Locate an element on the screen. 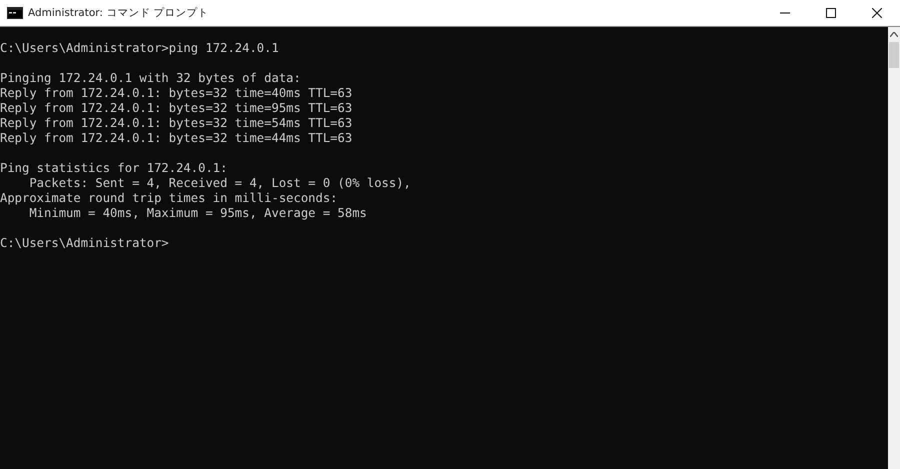  console-icon is located at coordinates (15, 13).